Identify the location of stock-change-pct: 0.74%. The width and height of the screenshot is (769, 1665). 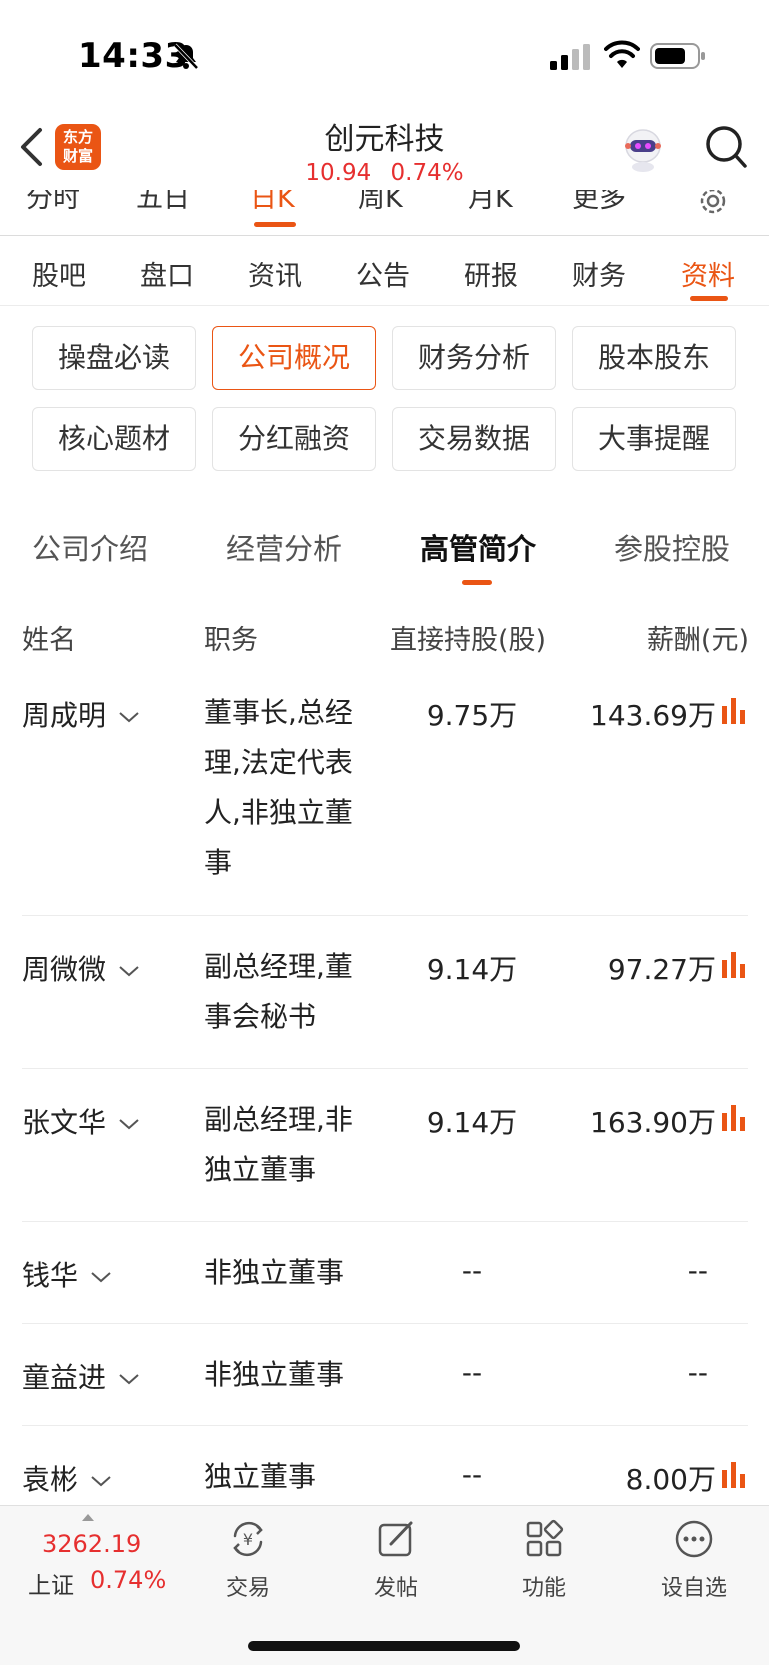
(427, 173).